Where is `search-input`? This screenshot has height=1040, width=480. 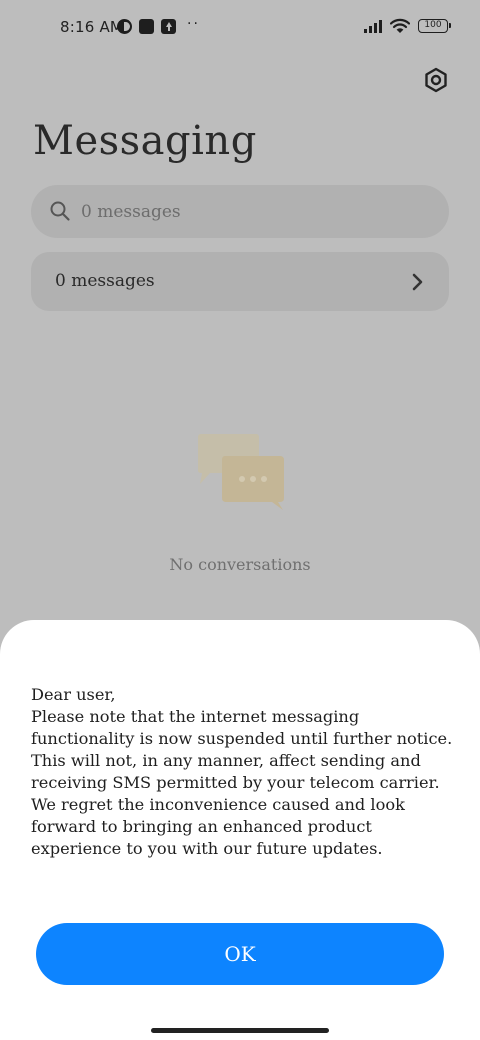 search-input is located at coordinates (251, 211).